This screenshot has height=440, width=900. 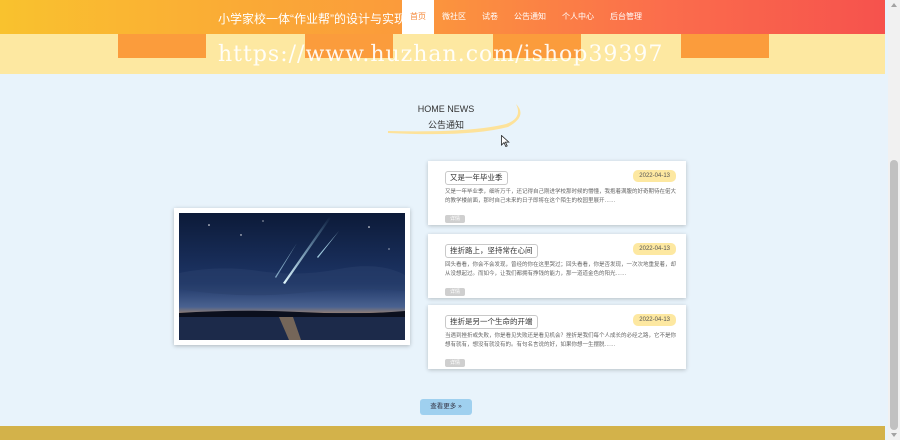 I want to click on news-title: 挫折路上，坚持常在心间, so click(x=491, y=251).